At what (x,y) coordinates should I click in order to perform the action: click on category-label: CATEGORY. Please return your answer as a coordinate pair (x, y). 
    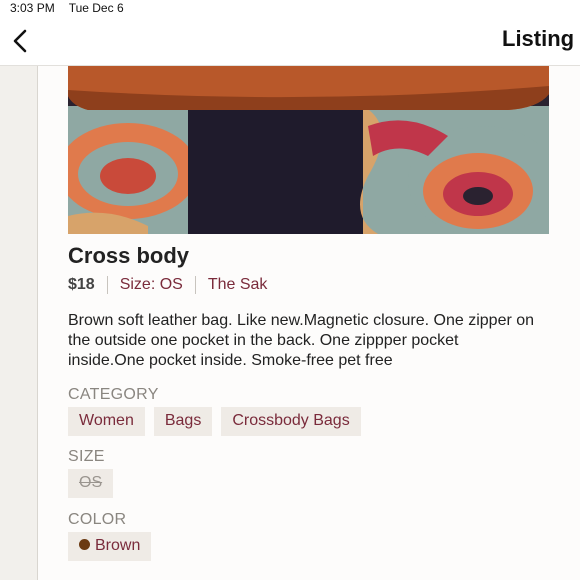
    Looking at the image, I should click on (113, 394).